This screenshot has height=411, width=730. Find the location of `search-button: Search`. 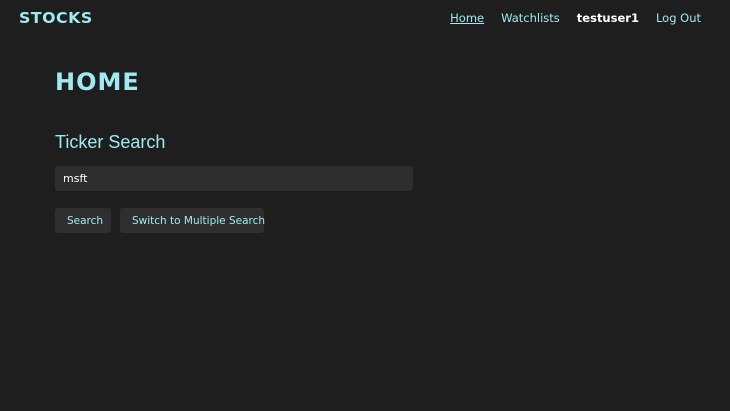

search-button: Search is located at coordinates (83, 220).